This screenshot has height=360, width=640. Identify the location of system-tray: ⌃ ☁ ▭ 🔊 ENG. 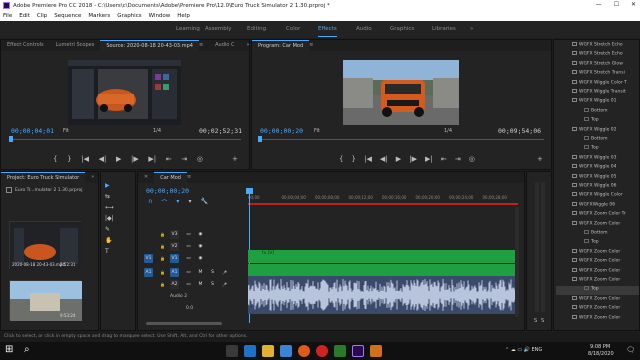
(523, 350).